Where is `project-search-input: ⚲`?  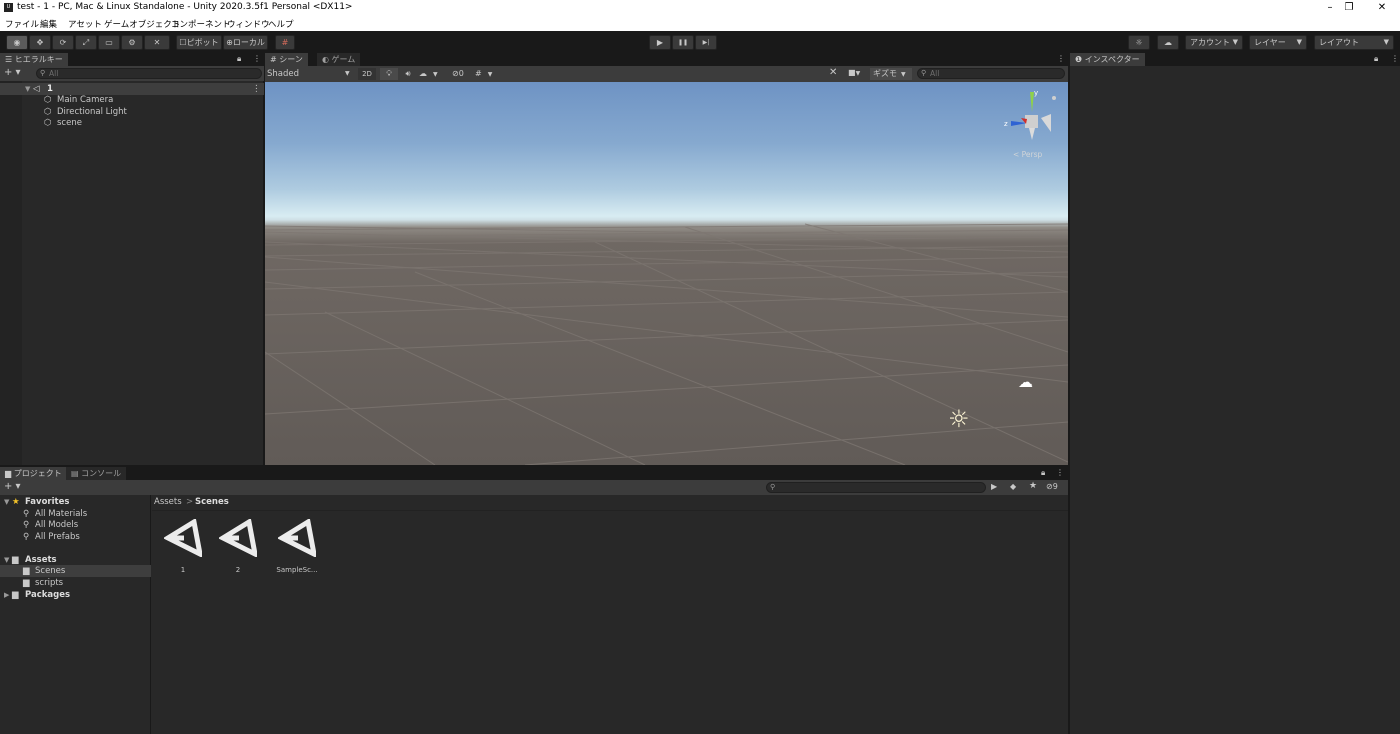
project-search-input: ⚲ is located at coordinates (876, 487).